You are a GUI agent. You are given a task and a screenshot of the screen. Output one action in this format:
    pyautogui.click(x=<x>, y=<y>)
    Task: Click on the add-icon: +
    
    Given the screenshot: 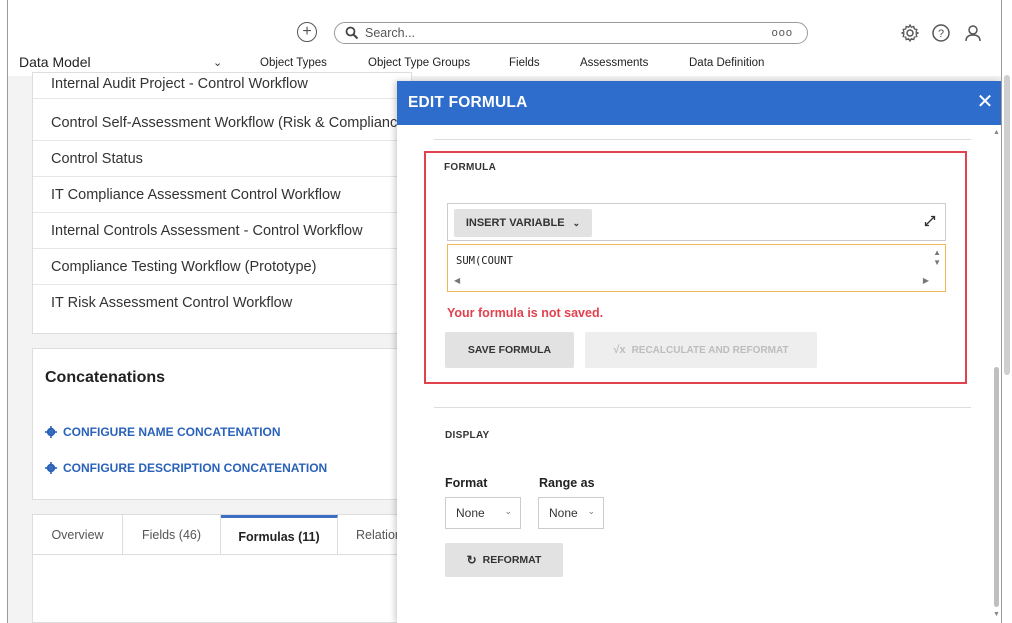 What is the action you would take?
    pyautogui.click(x=307, y=32)
    